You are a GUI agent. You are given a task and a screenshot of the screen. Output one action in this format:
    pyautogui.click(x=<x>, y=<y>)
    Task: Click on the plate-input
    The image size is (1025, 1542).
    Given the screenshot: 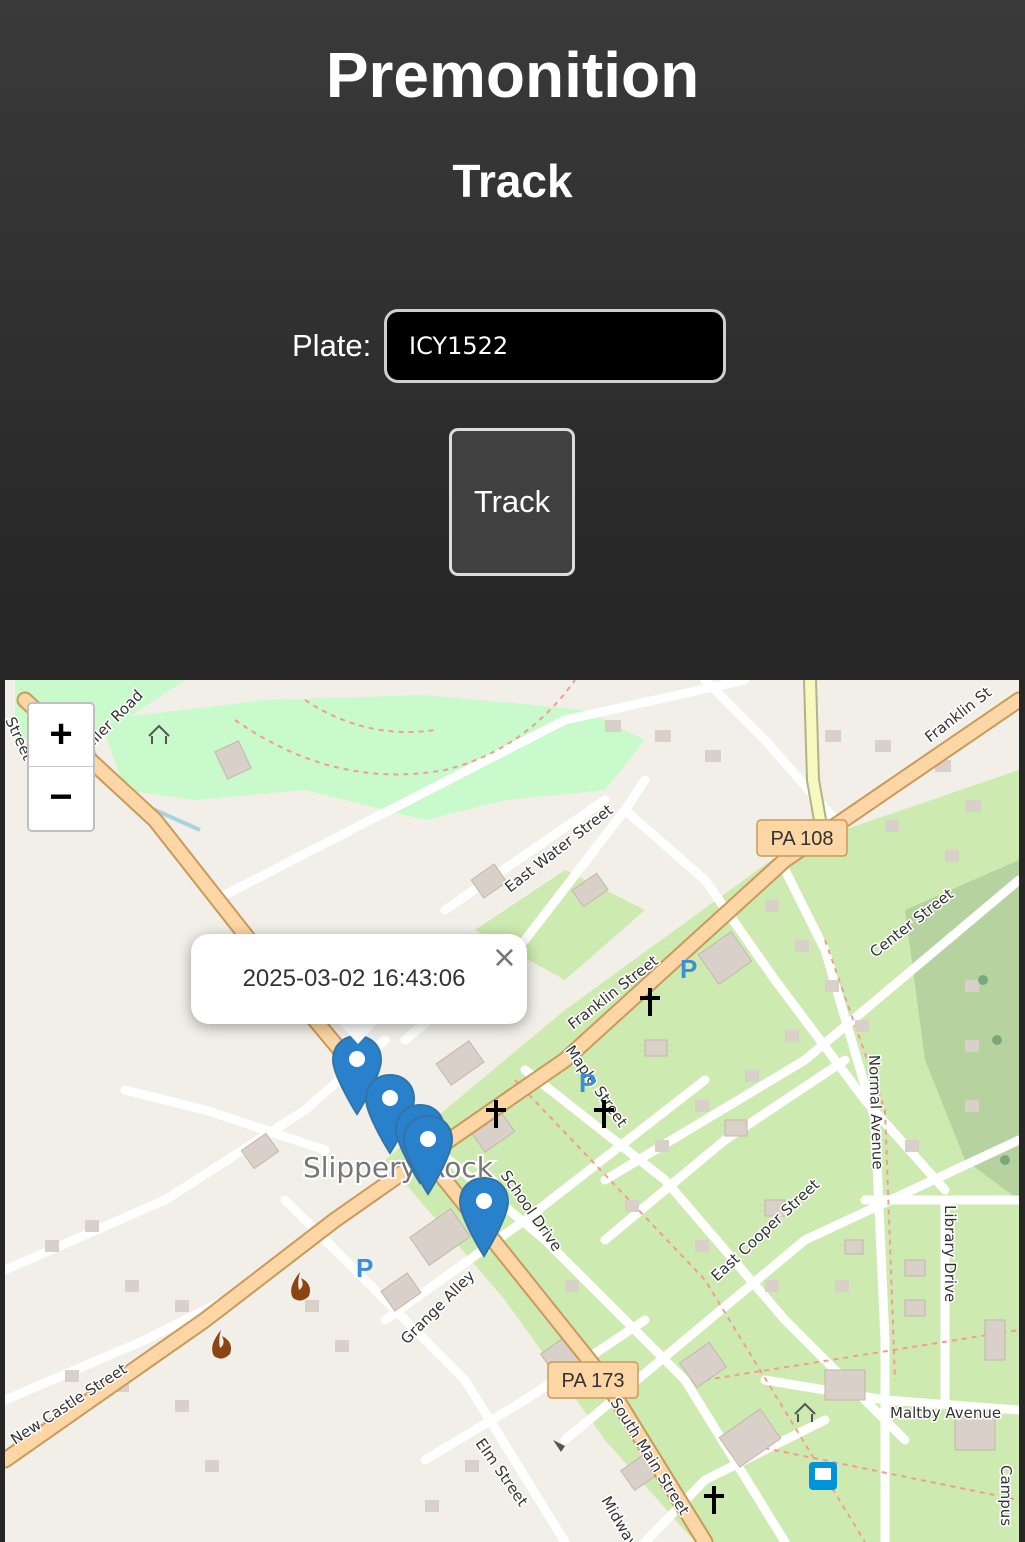 What is the action you would take?
    pyautogui.click(x=555, y=346)
    